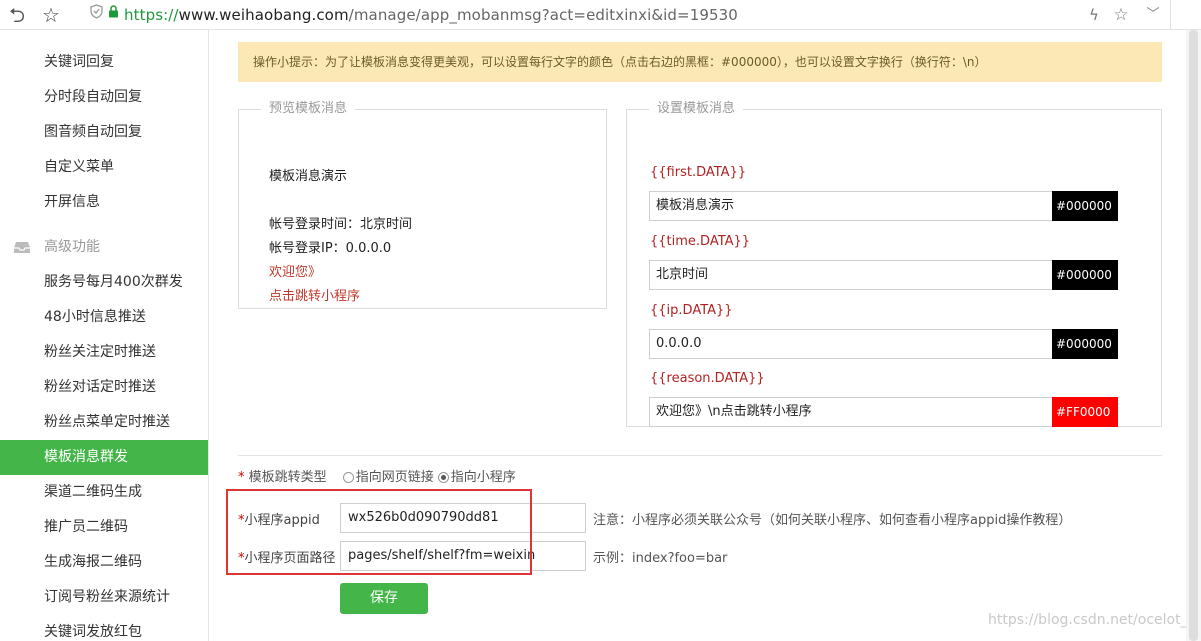 Image resolution: width=1201 pixels, height=641 pixels. What do you see at coordinates (72, 247) in the screenshot?
I see `sidebar-group-label: 高级功能` at bounding box center [72, 247].